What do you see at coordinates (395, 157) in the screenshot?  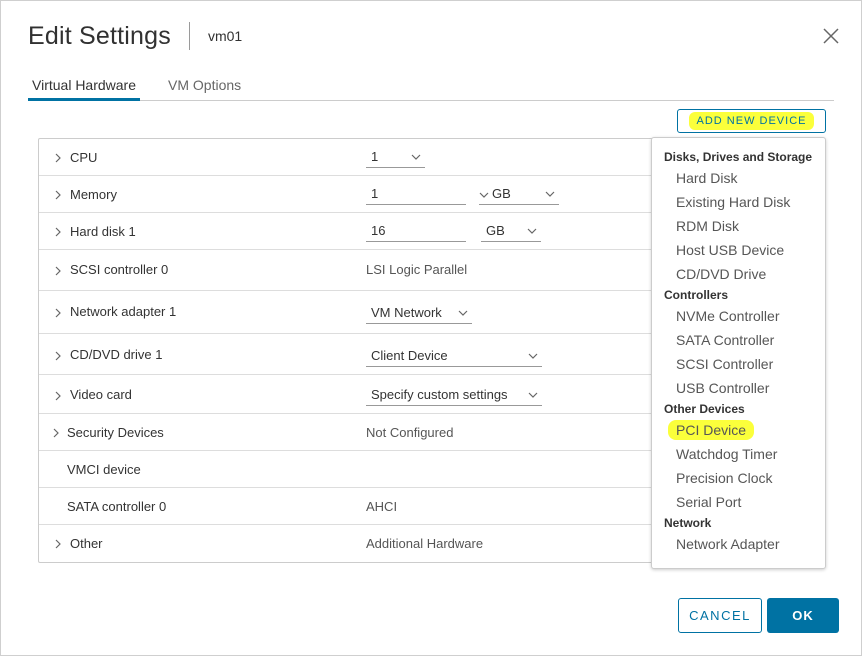 I see `cpu-select: 1` at bounding box center [395, 157].